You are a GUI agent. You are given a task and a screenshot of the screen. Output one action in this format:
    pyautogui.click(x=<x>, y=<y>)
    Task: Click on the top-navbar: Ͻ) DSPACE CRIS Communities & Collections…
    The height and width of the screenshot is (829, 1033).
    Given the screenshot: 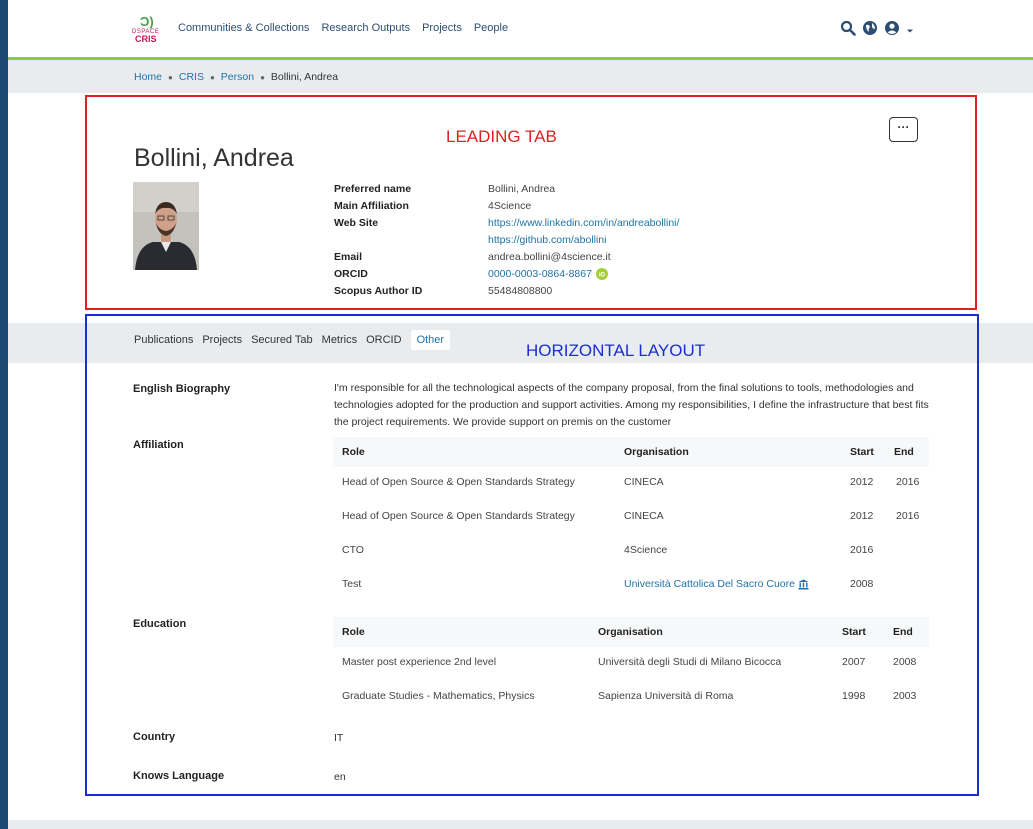 What is the action you would take?
    pyautogui.click(x=520, y=30)
    